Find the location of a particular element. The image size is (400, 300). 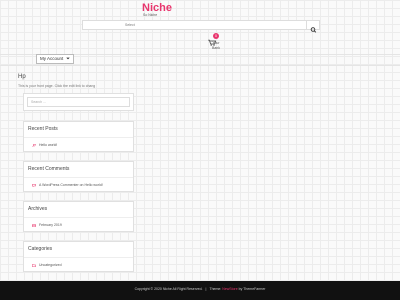

my-account-button: My Account is located at coordinates (55, 59).